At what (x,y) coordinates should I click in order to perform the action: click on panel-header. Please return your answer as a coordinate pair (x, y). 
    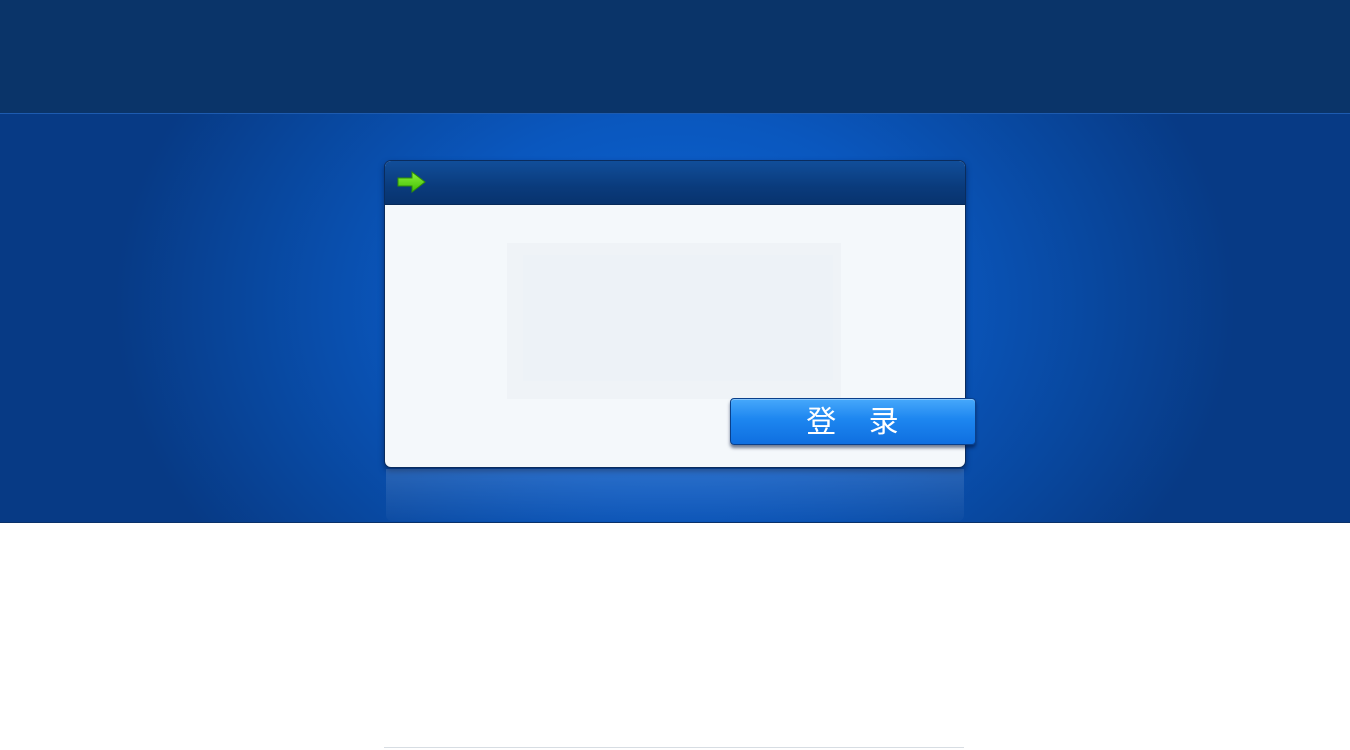
    Looking at the image, I should click on (675, 183).